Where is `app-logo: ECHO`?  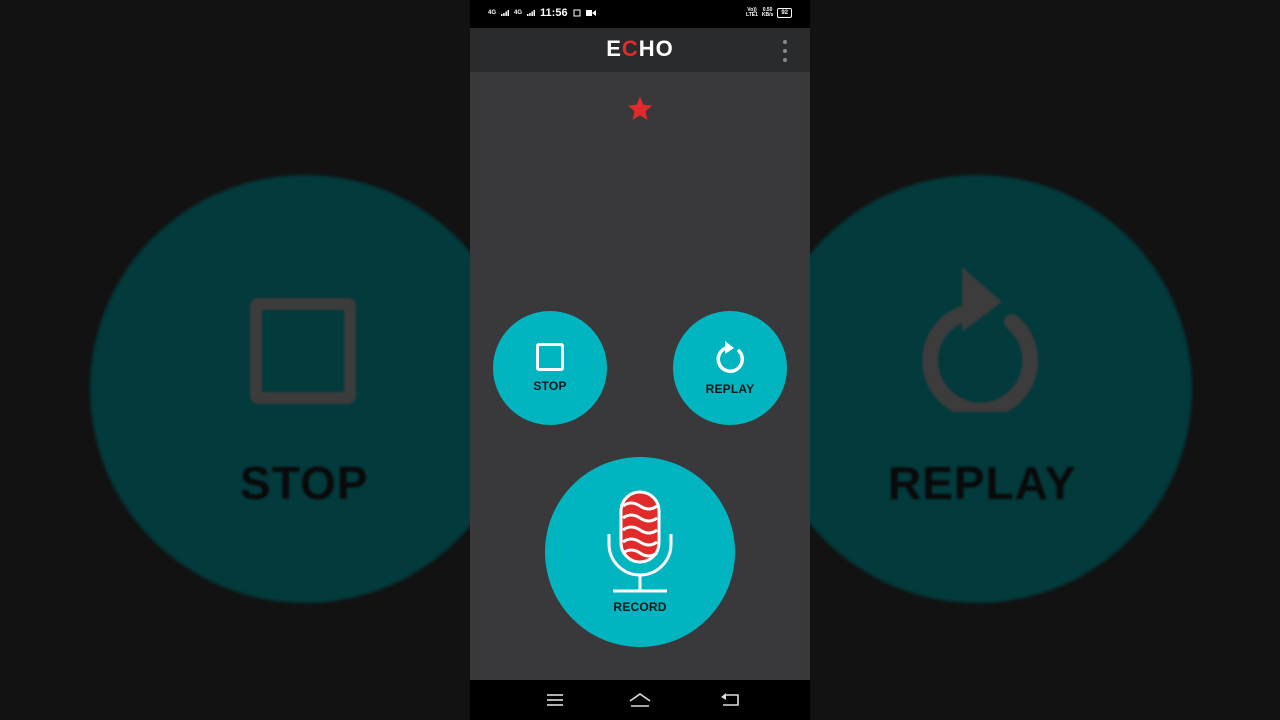 app-logo: ECHO is located at coordinates (640, 48).